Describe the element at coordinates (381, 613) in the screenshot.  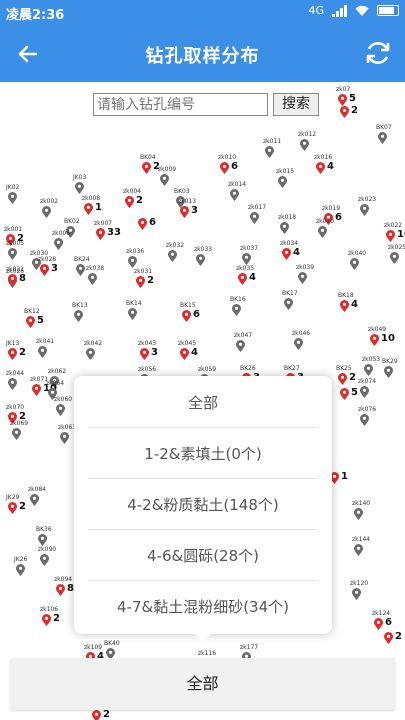
I see `borehole-label: zk124` at that location.